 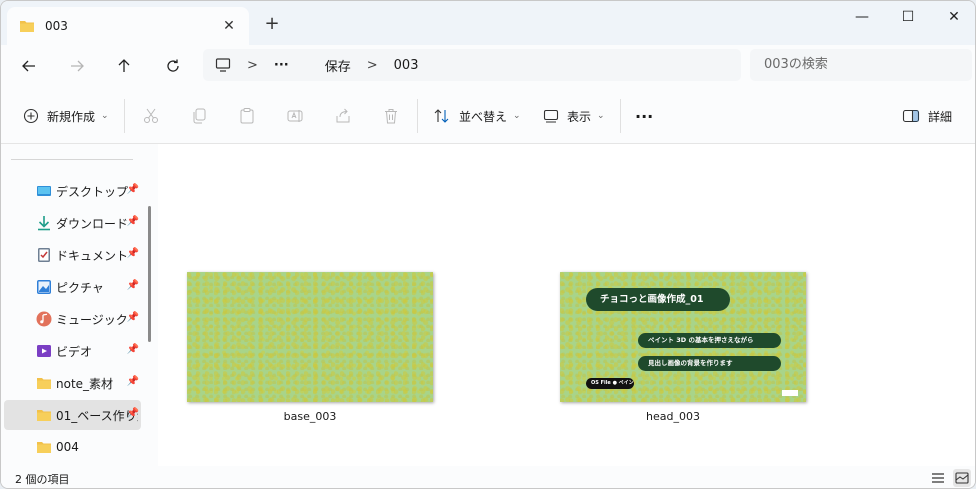 What do you see at coordinates (56, 26) in the screenshot?
I see `tab-title: 003` at bounding box center [56, 26].